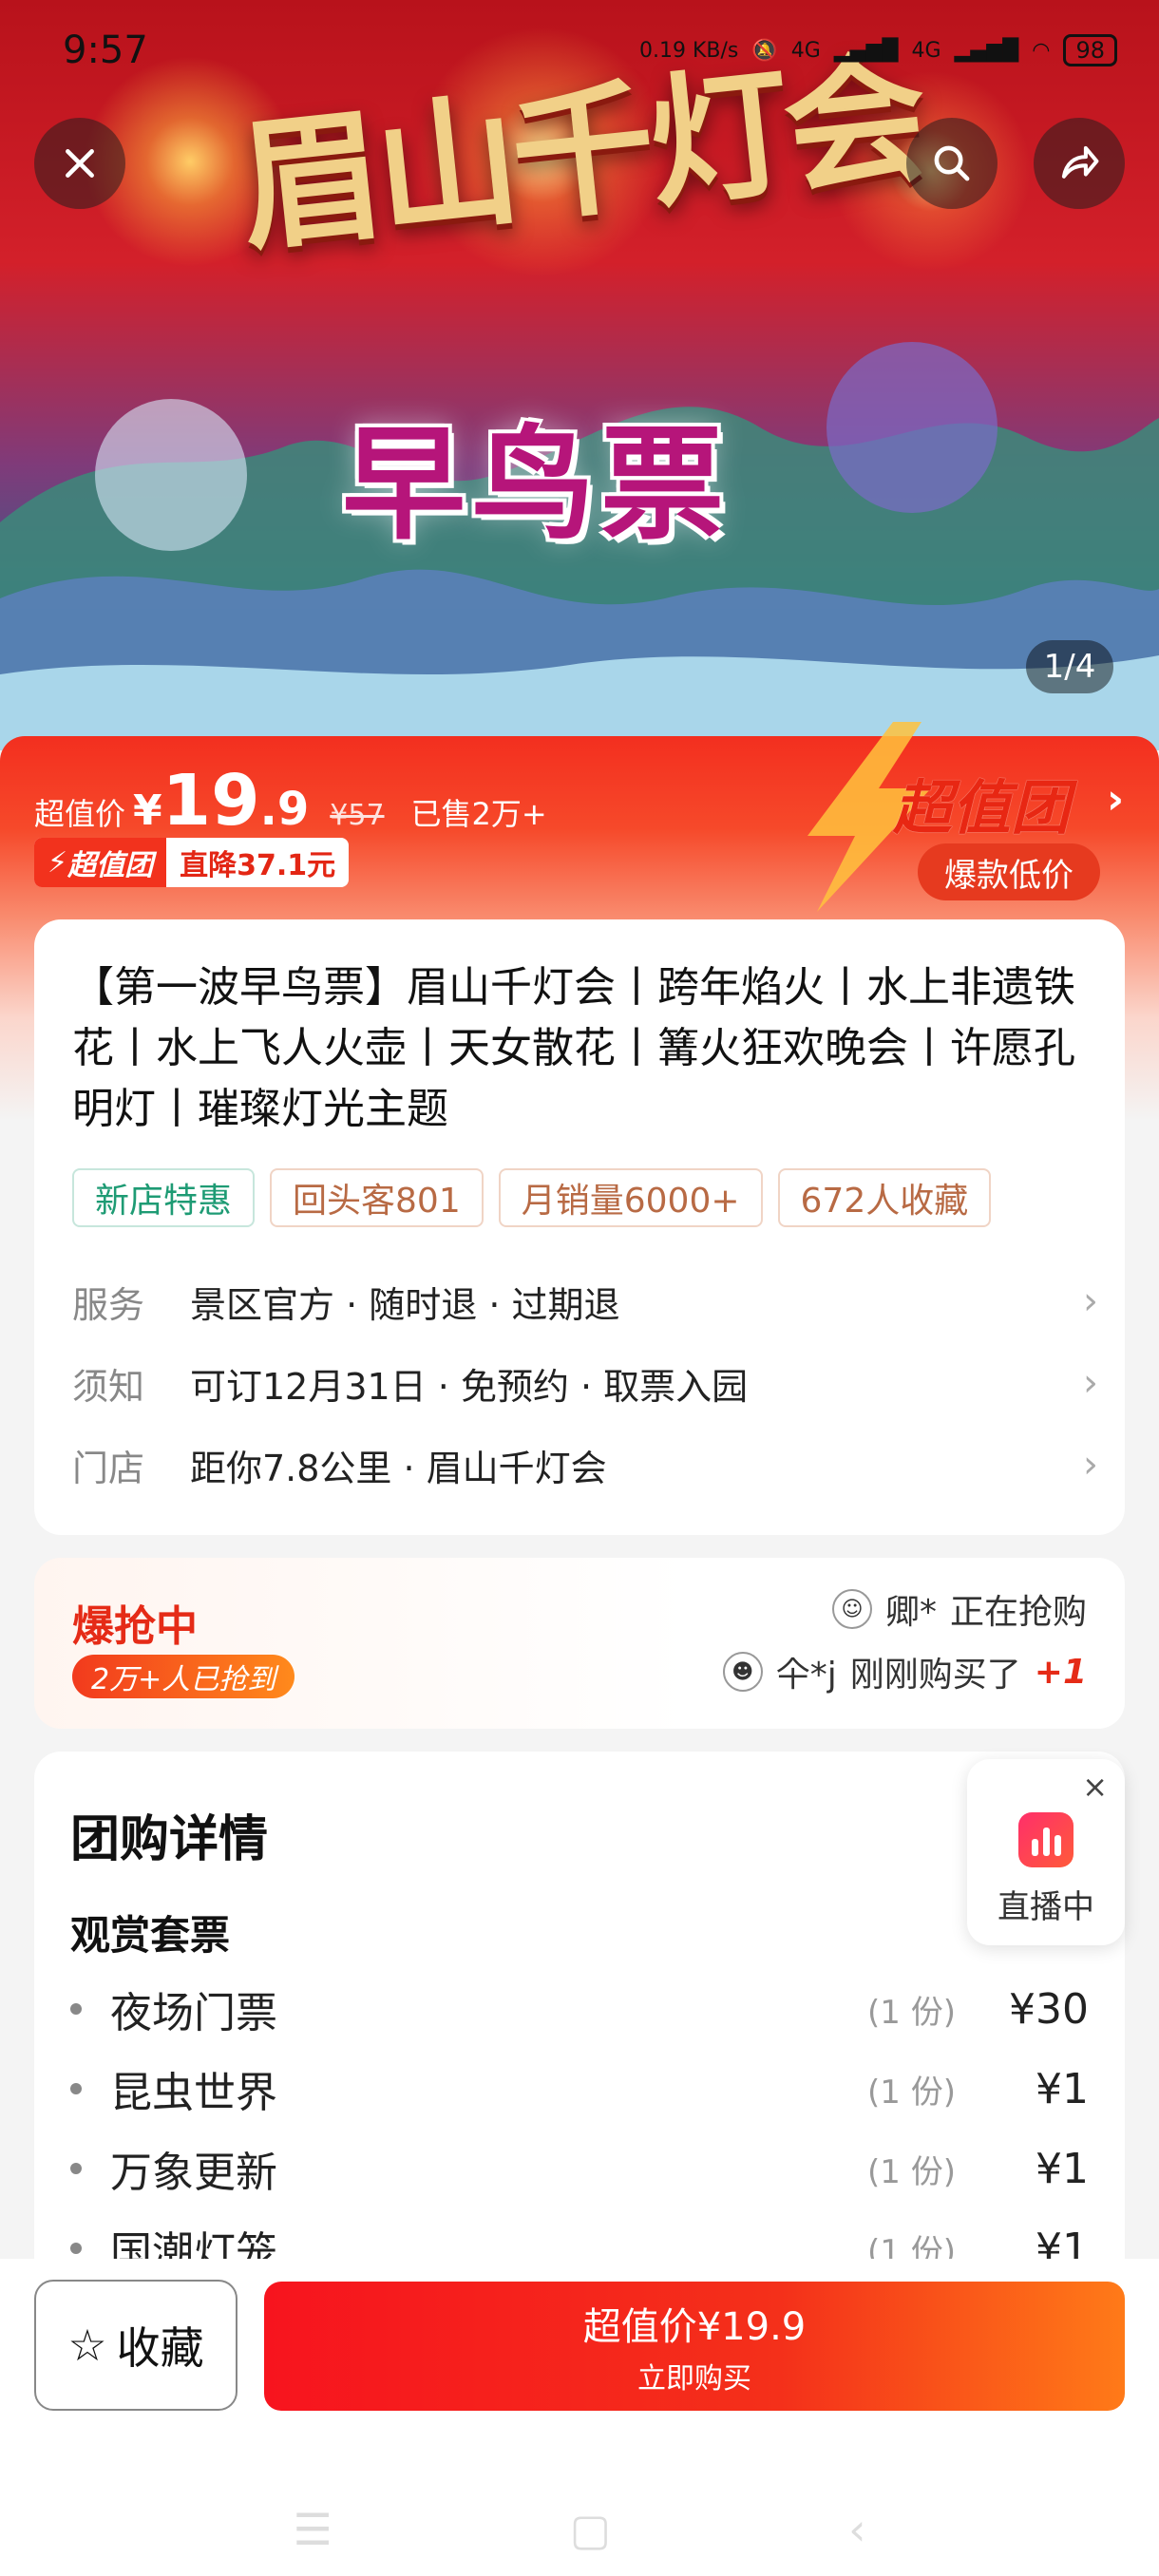  I want to click on status-time: 9:57, so click(105, 50).